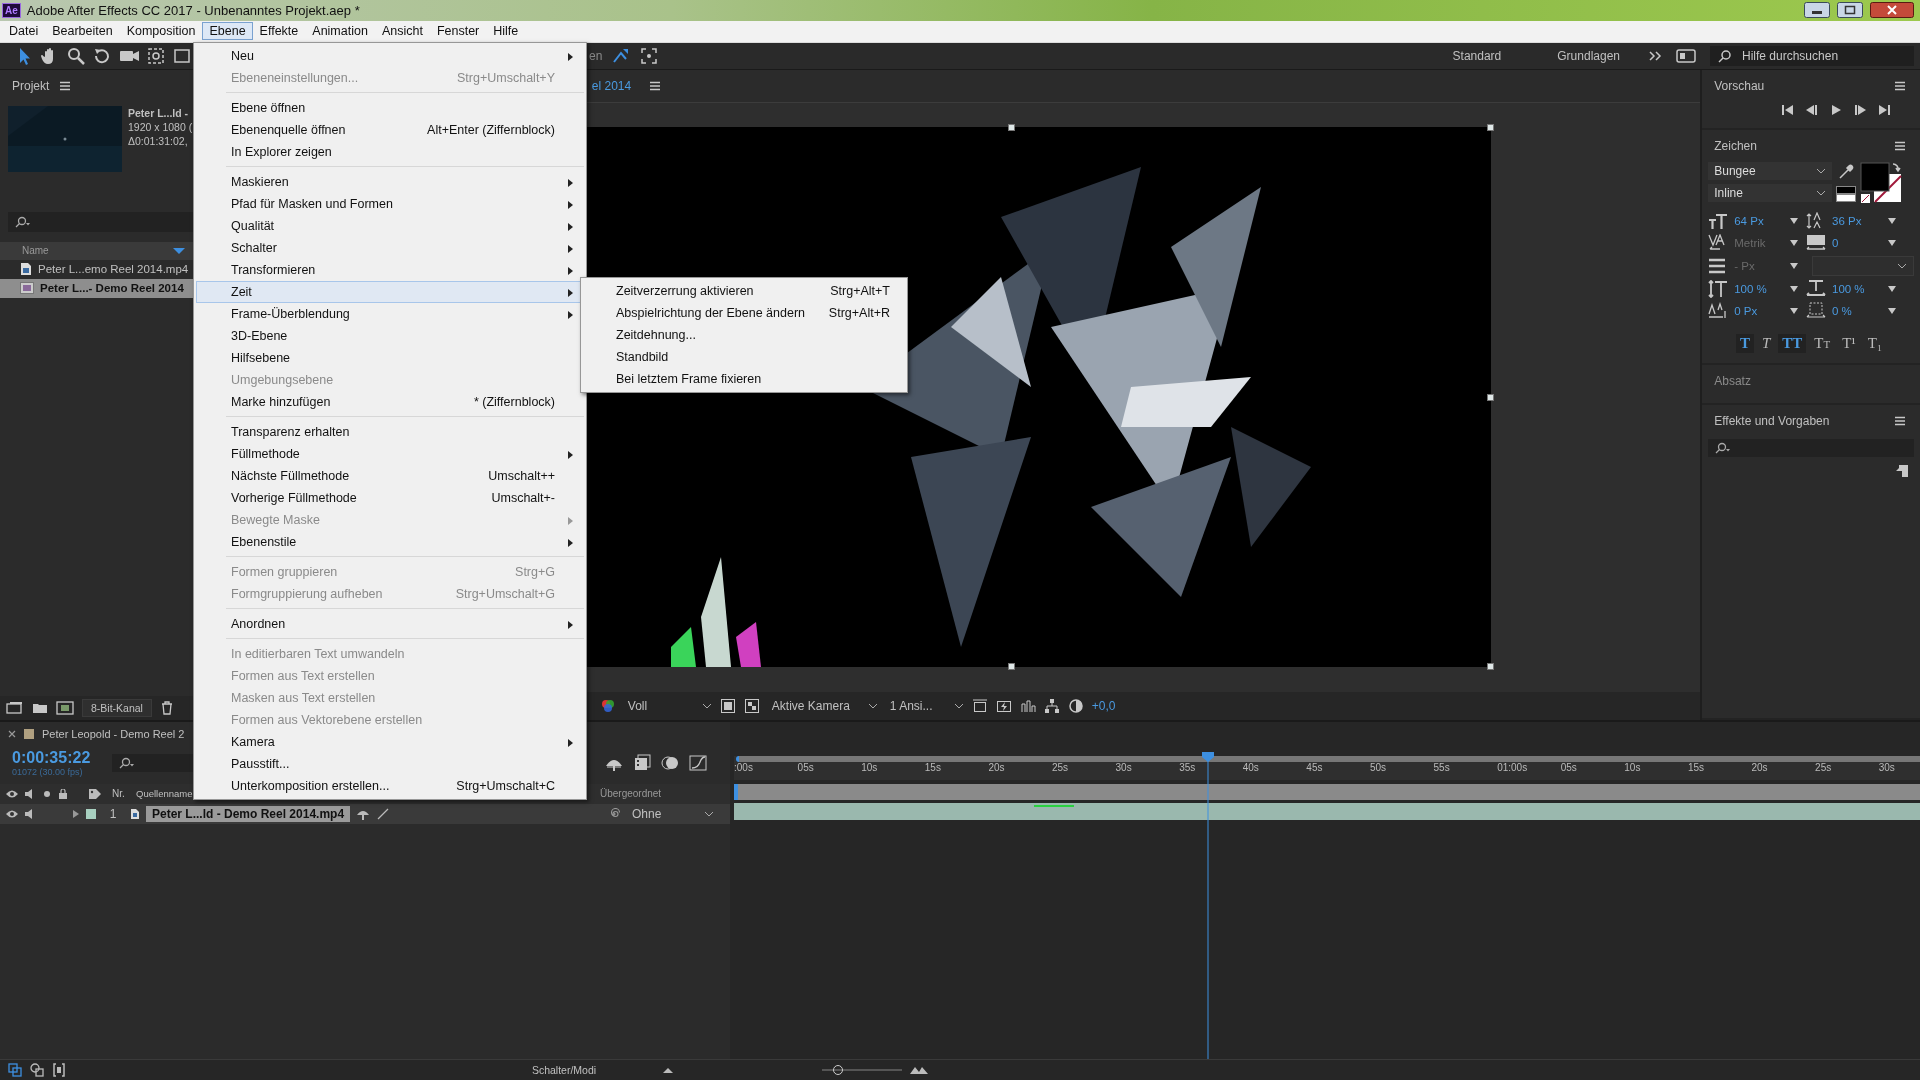  What do you see at coordinates (1857, 220) in the screenshot?
I see `parameter-value: 36 Px` at bounding box center [1857, 220].